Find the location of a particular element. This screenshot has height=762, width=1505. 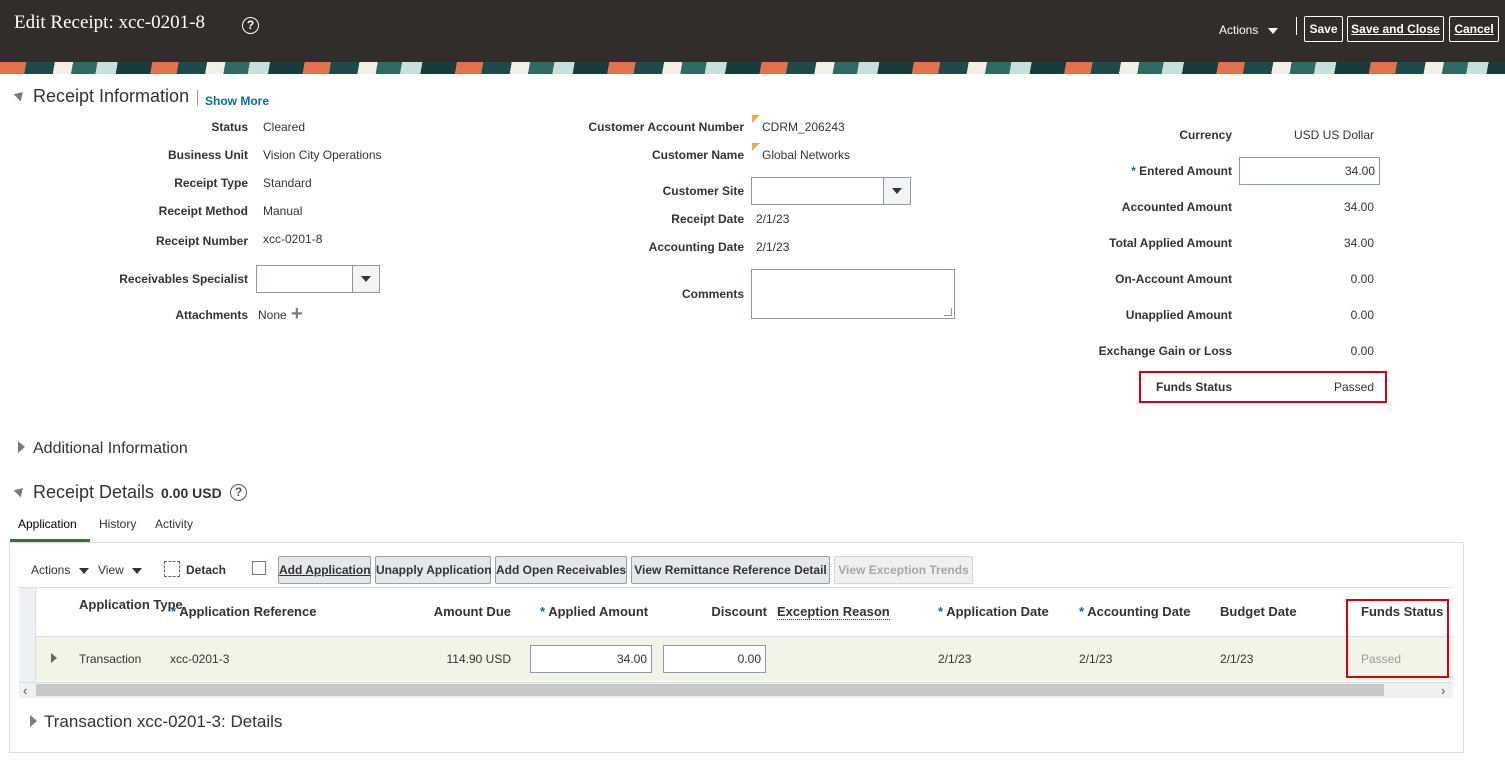

funds-status-value: Passed is located at coordinates (1353, 387).